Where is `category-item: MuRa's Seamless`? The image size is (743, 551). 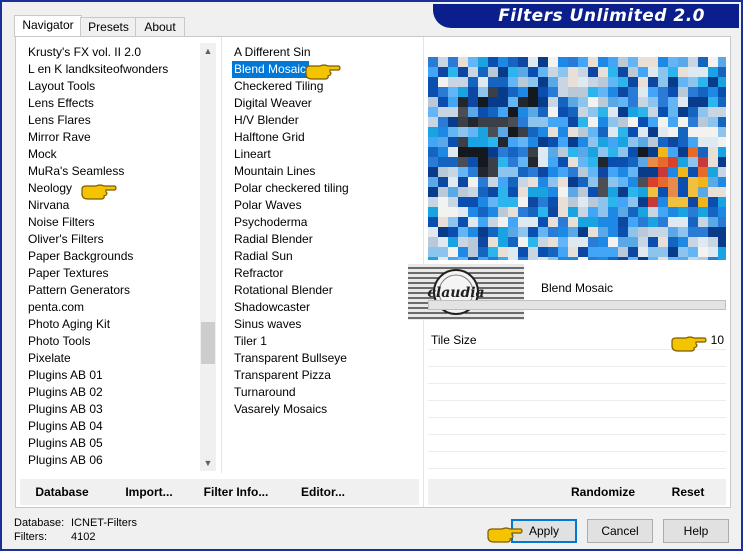
category-item: MuRa's Seamless is located at coordinates (76, 171).